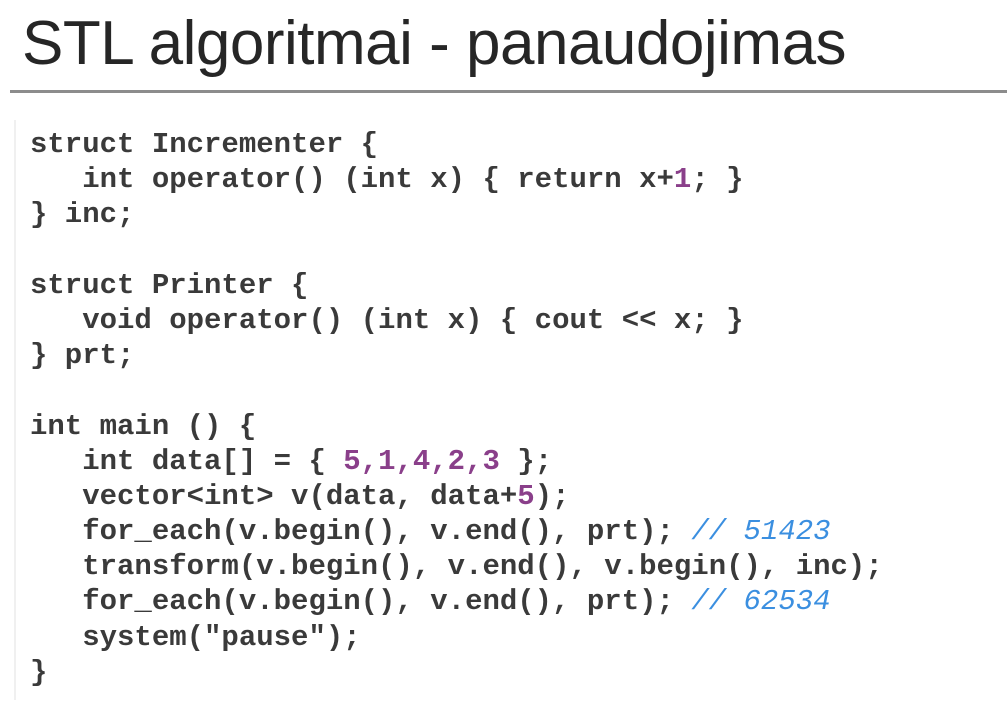  What do you see at coordinates (274, 496) in the screenshot?
I see `code-text: vector<int> v(data, data+` at bounding box center [274, 496].